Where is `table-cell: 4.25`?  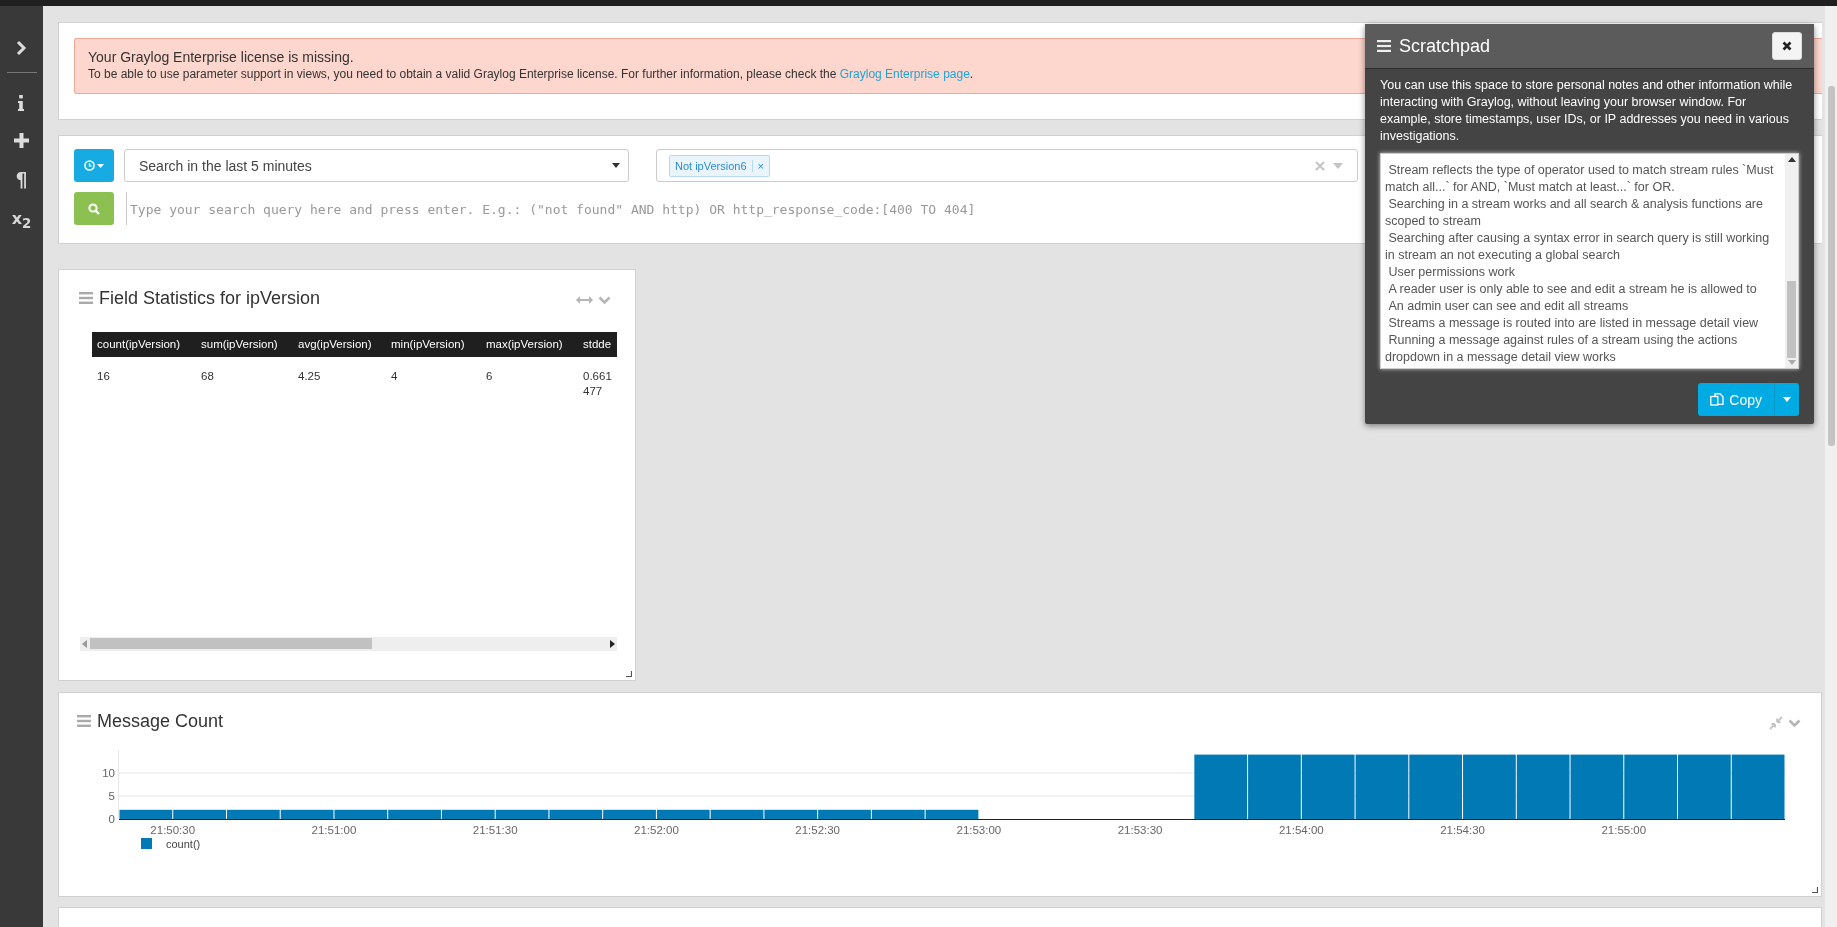 table-cell: 4.25 is located at coordinates (339, 377).